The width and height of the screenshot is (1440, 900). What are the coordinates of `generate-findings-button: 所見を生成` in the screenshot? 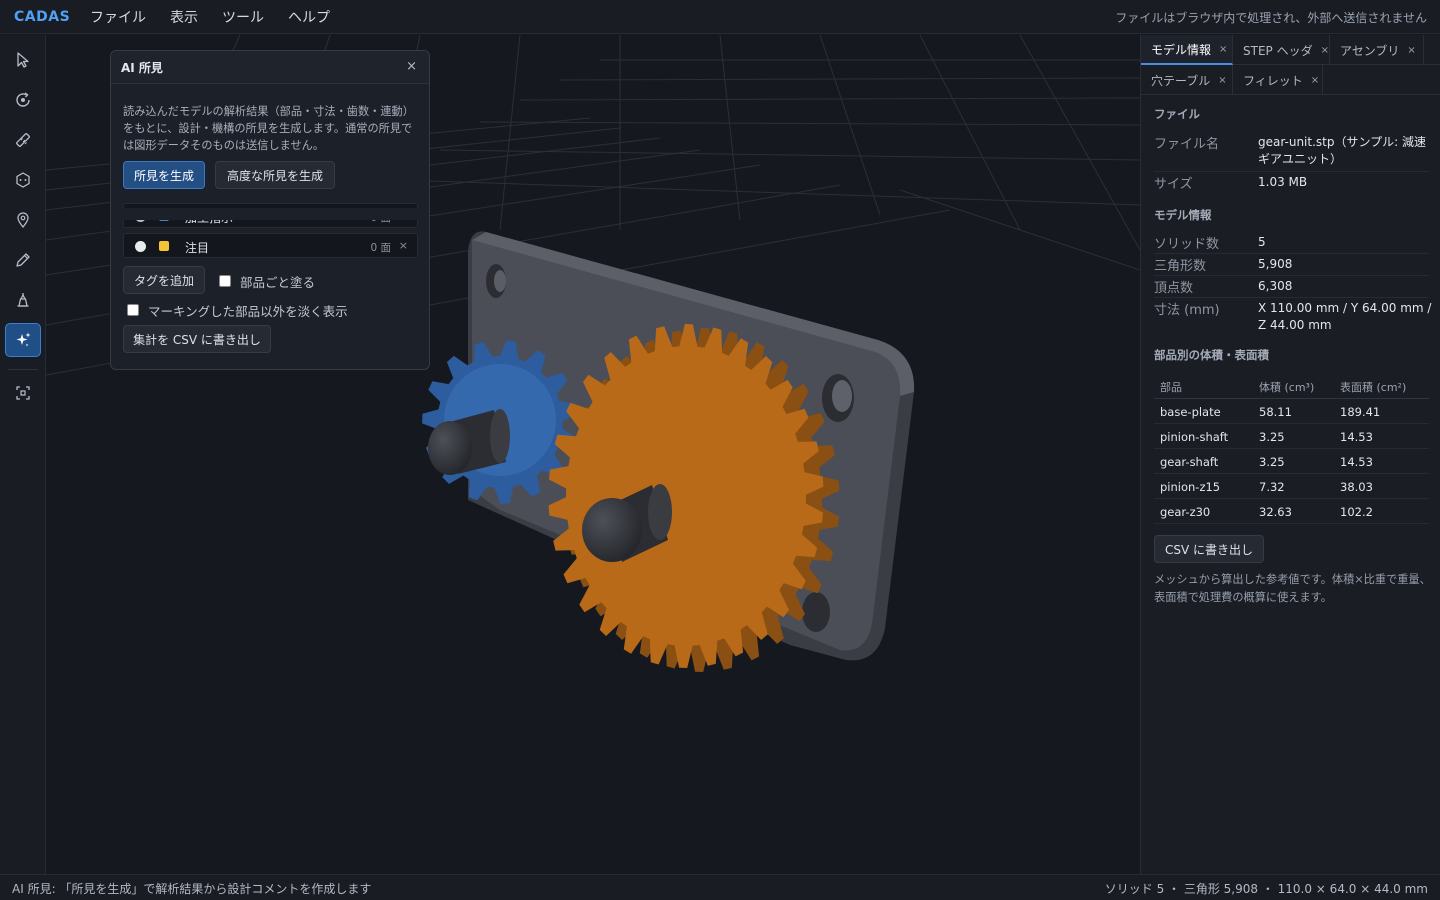 It's located at (164, 175).